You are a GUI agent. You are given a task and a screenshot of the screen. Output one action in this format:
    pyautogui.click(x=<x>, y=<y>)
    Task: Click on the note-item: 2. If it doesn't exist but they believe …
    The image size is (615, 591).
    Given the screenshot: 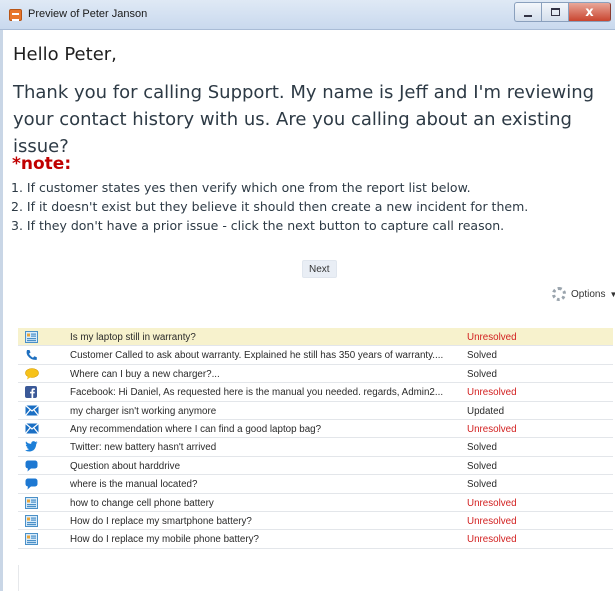 What is the action you would take?
    pyautogui.click(x=270, y=206)
    